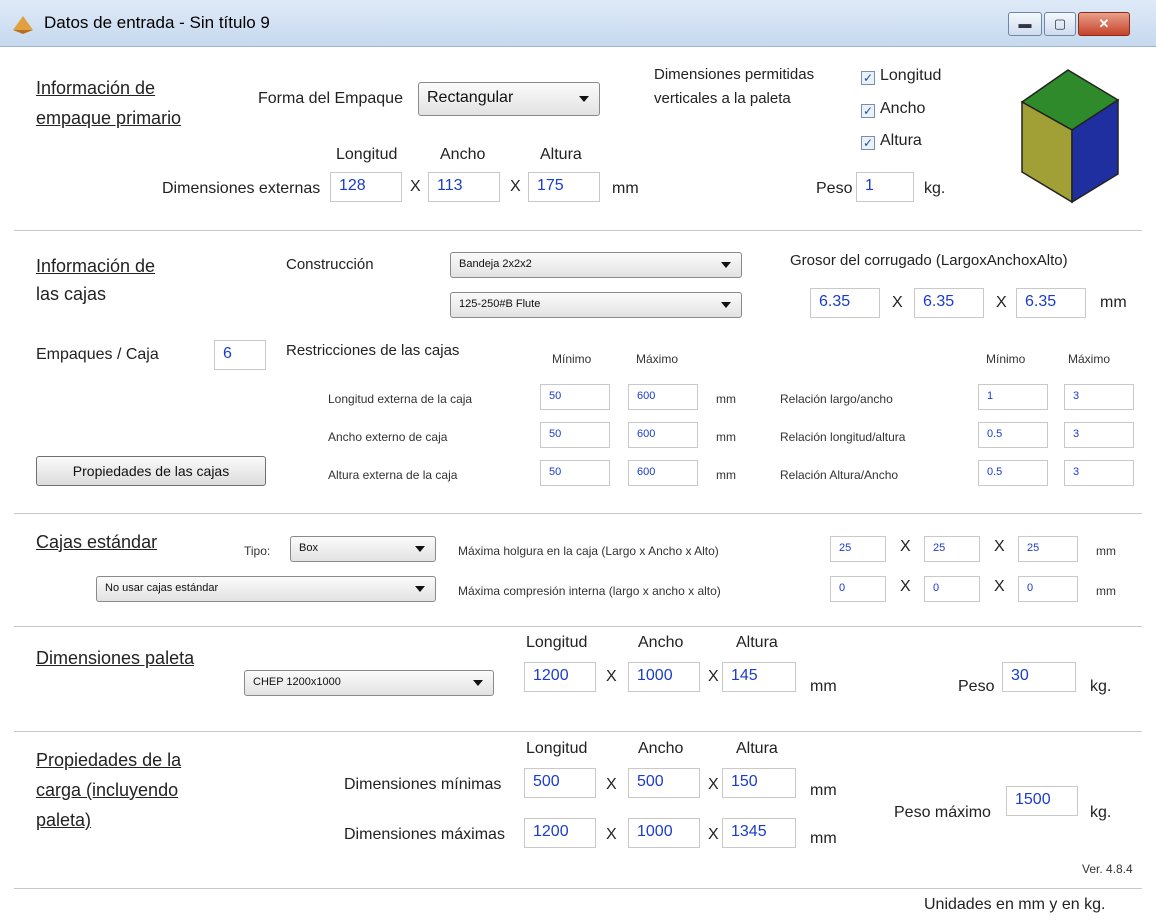 This screenshot has width=1156, height=922. What do you see at coordinates (949, 303) in the screenshot?
I see `thickness-width-input: 6.35` at bounding box center [949, 303].